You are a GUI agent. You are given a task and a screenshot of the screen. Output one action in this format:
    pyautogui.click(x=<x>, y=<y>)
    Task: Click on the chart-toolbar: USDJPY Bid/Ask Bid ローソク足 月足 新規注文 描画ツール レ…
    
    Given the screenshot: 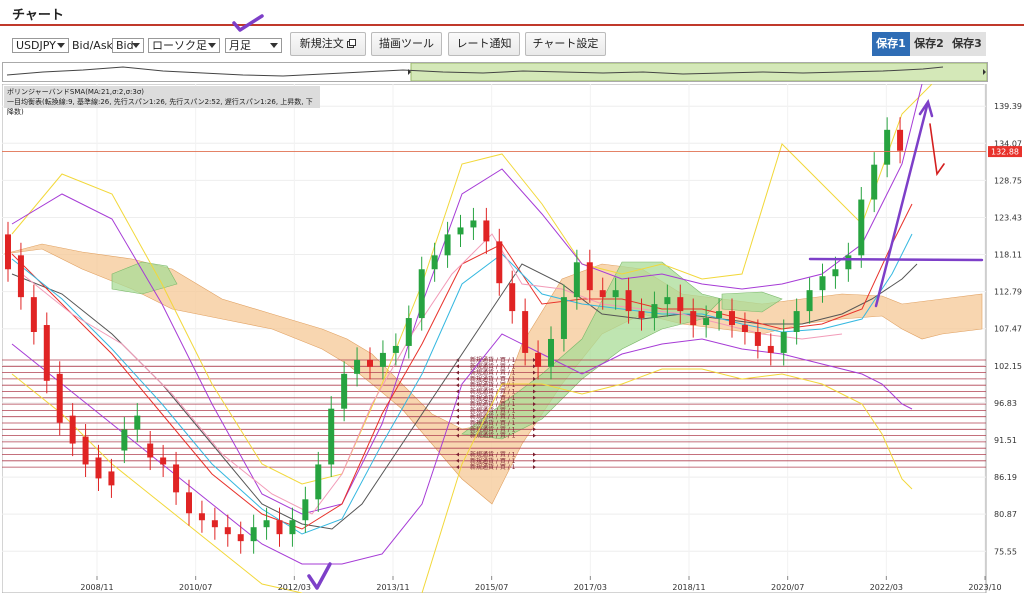 What is the action you would take?
    pyautogui.click(x=512, y=45)
    